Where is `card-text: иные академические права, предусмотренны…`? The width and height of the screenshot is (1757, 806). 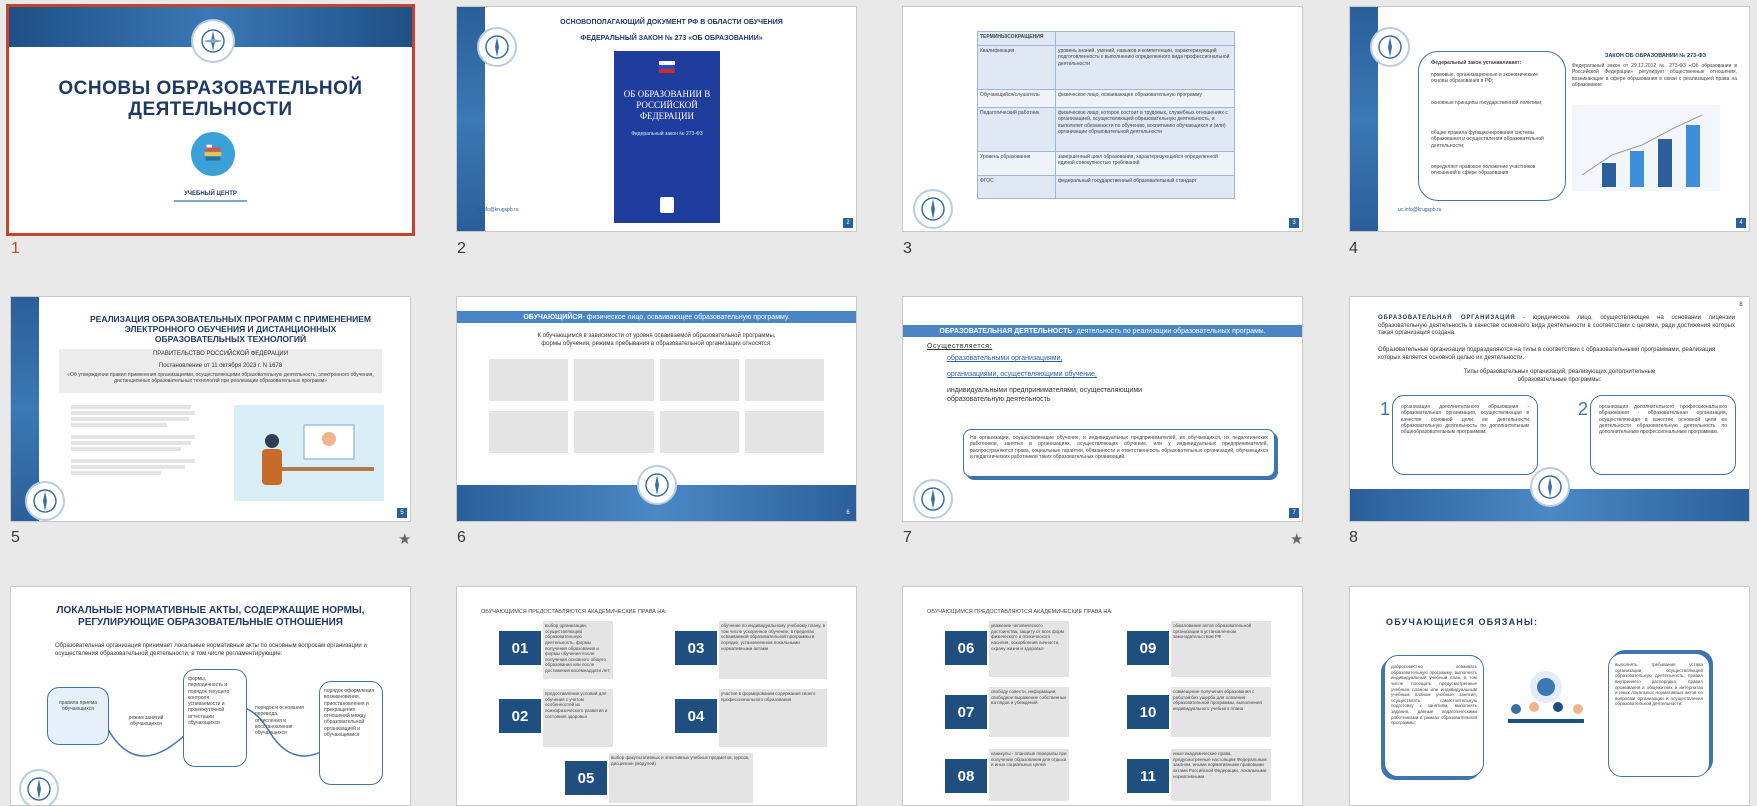 card-text: иные академические права, предусмотренны… is located at coordinates (1220, 765).